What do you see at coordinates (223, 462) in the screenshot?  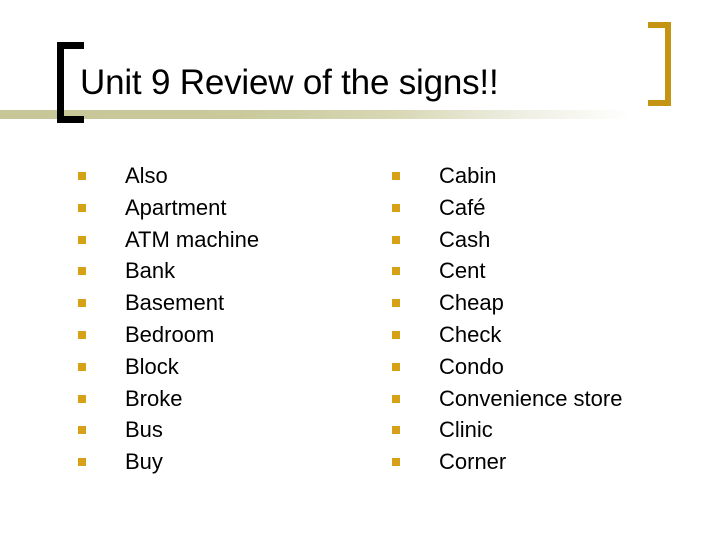 I see `list-item: Buy` at bounding box center [223, 462].